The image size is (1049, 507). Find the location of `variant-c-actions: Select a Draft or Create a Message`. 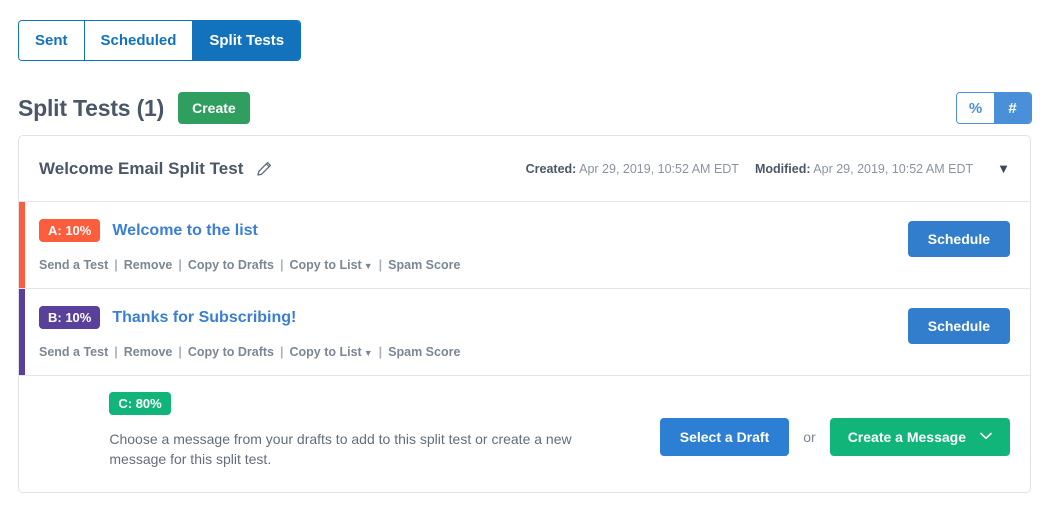

variant-c-actions: Select a Draft or Create a Message is located at coordinates (834, 437).